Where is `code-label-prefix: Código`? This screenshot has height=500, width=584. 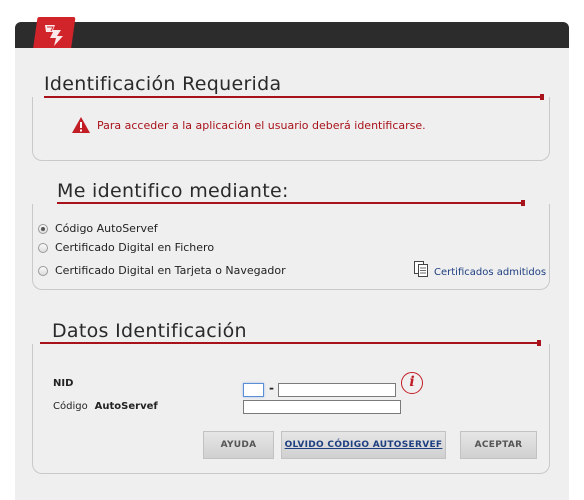 code-label-prefix: Código is located at coordinates (70, 406).